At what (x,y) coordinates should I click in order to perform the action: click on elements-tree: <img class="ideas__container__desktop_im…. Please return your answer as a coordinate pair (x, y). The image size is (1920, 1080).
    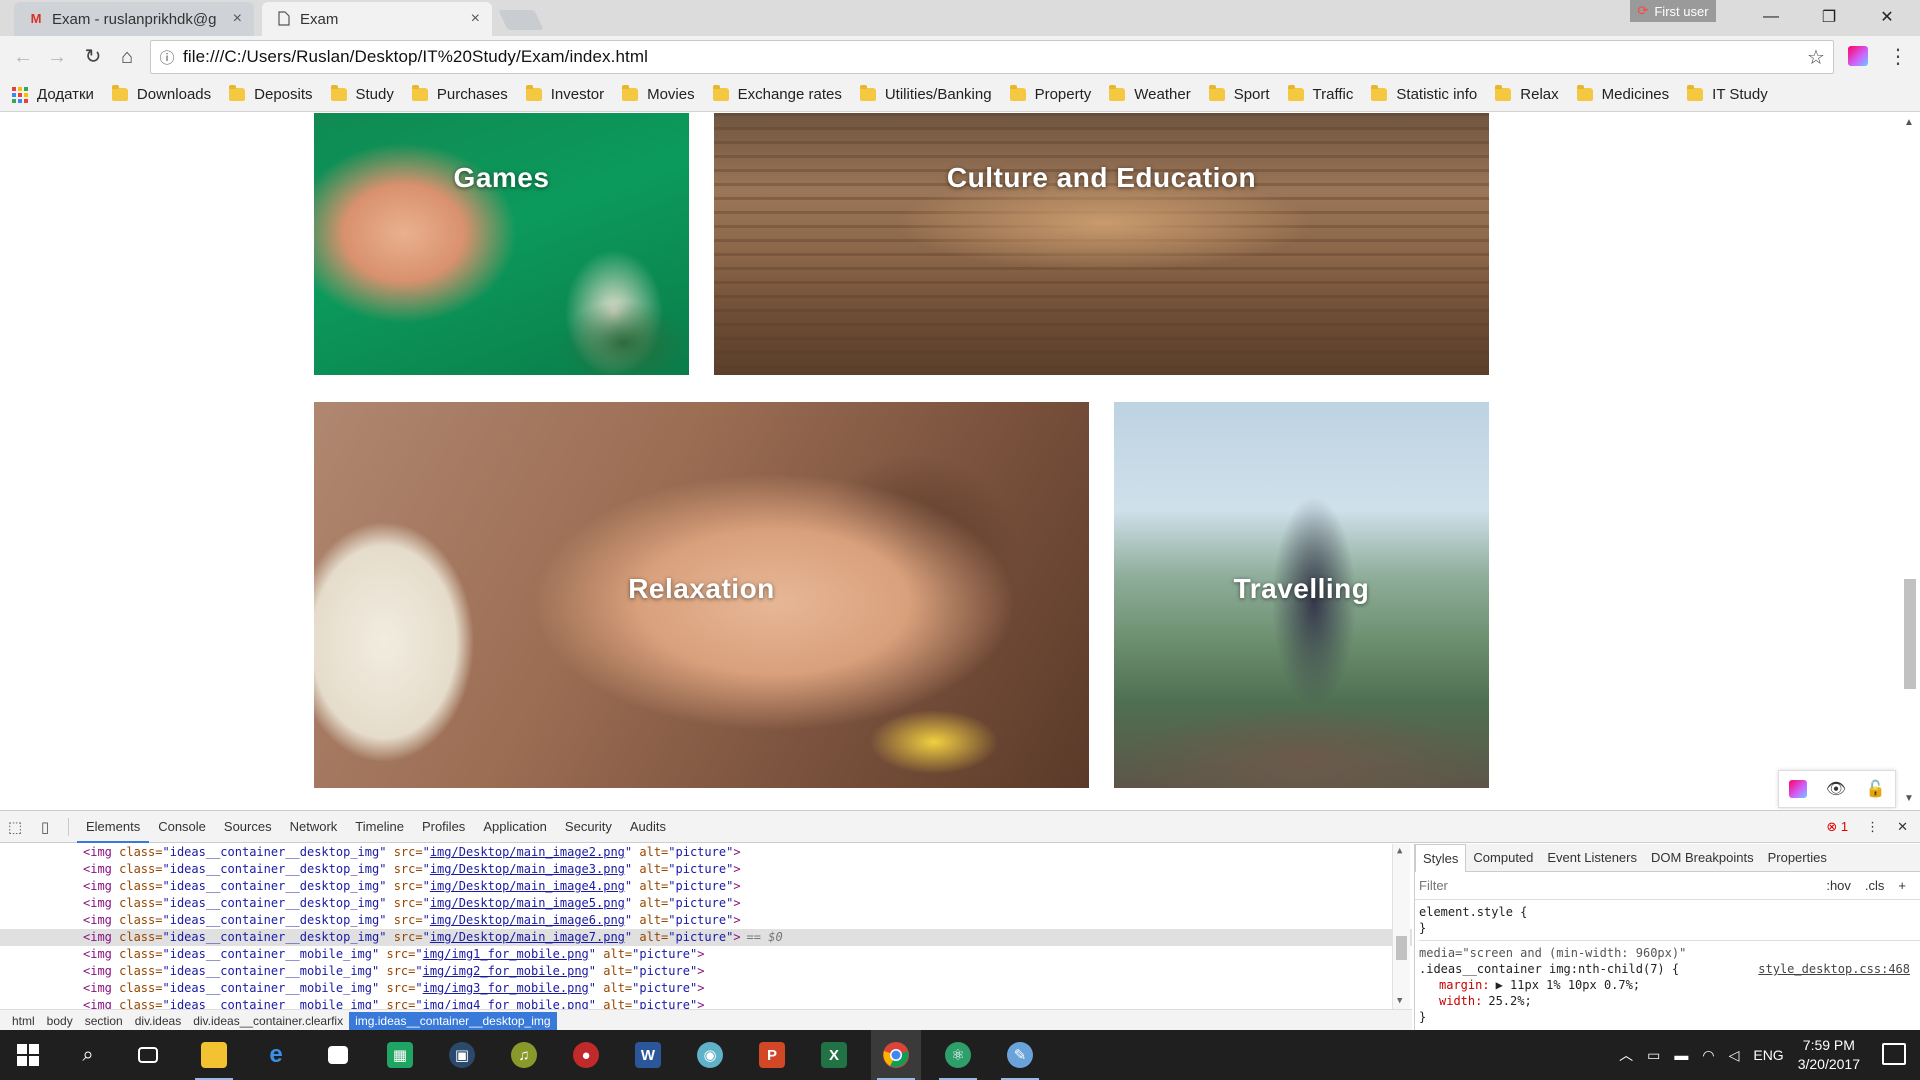
    Looking at the image, I should click on (706, 926).